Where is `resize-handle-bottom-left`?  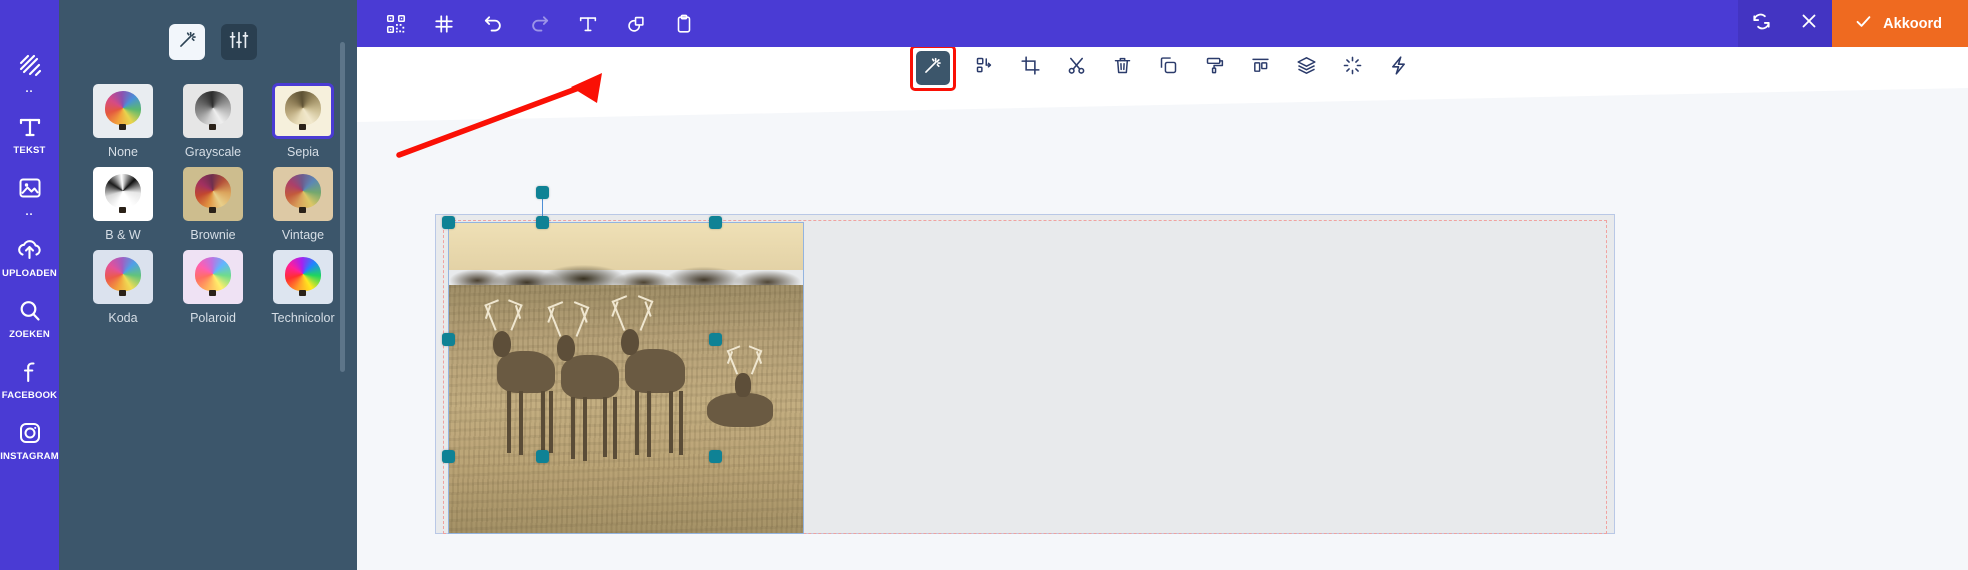 resize-handle-bottom-left is located at coordinates (448, 456).